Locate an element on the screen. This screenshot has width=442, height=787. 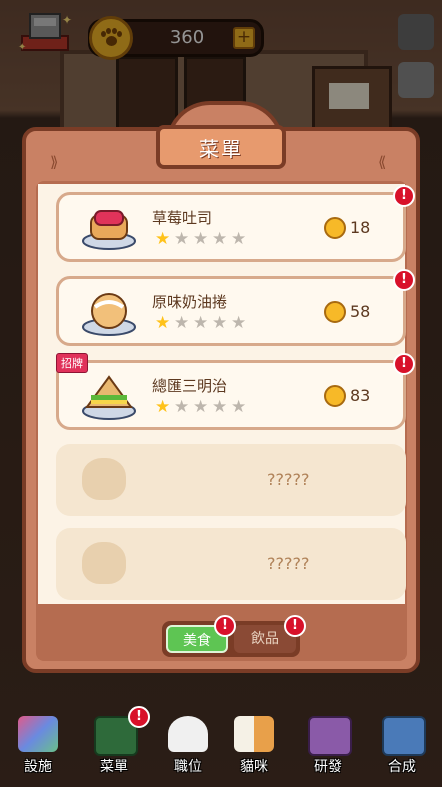
menu-item-price: 83 is located at coordinates (360, 395).